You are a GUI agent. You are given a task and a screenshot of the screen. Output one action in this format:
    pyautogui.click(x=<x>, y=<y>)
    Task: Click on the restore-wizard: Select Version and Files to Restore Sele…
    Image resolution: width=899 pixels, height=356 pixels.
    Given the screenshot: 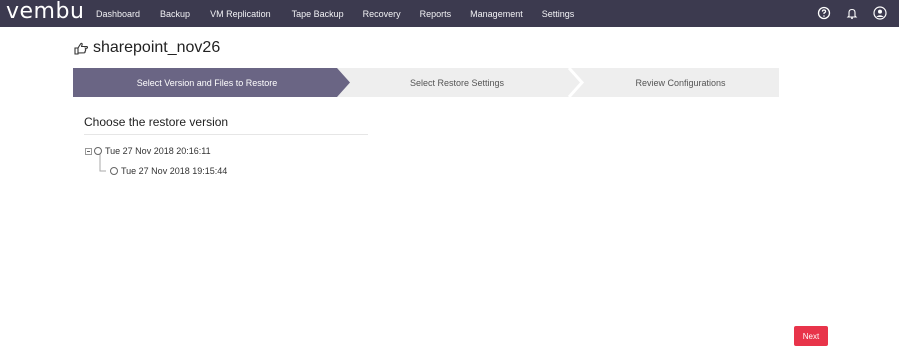 What is the action you would take?
    pyautogui.click(x=426, y=82)
    